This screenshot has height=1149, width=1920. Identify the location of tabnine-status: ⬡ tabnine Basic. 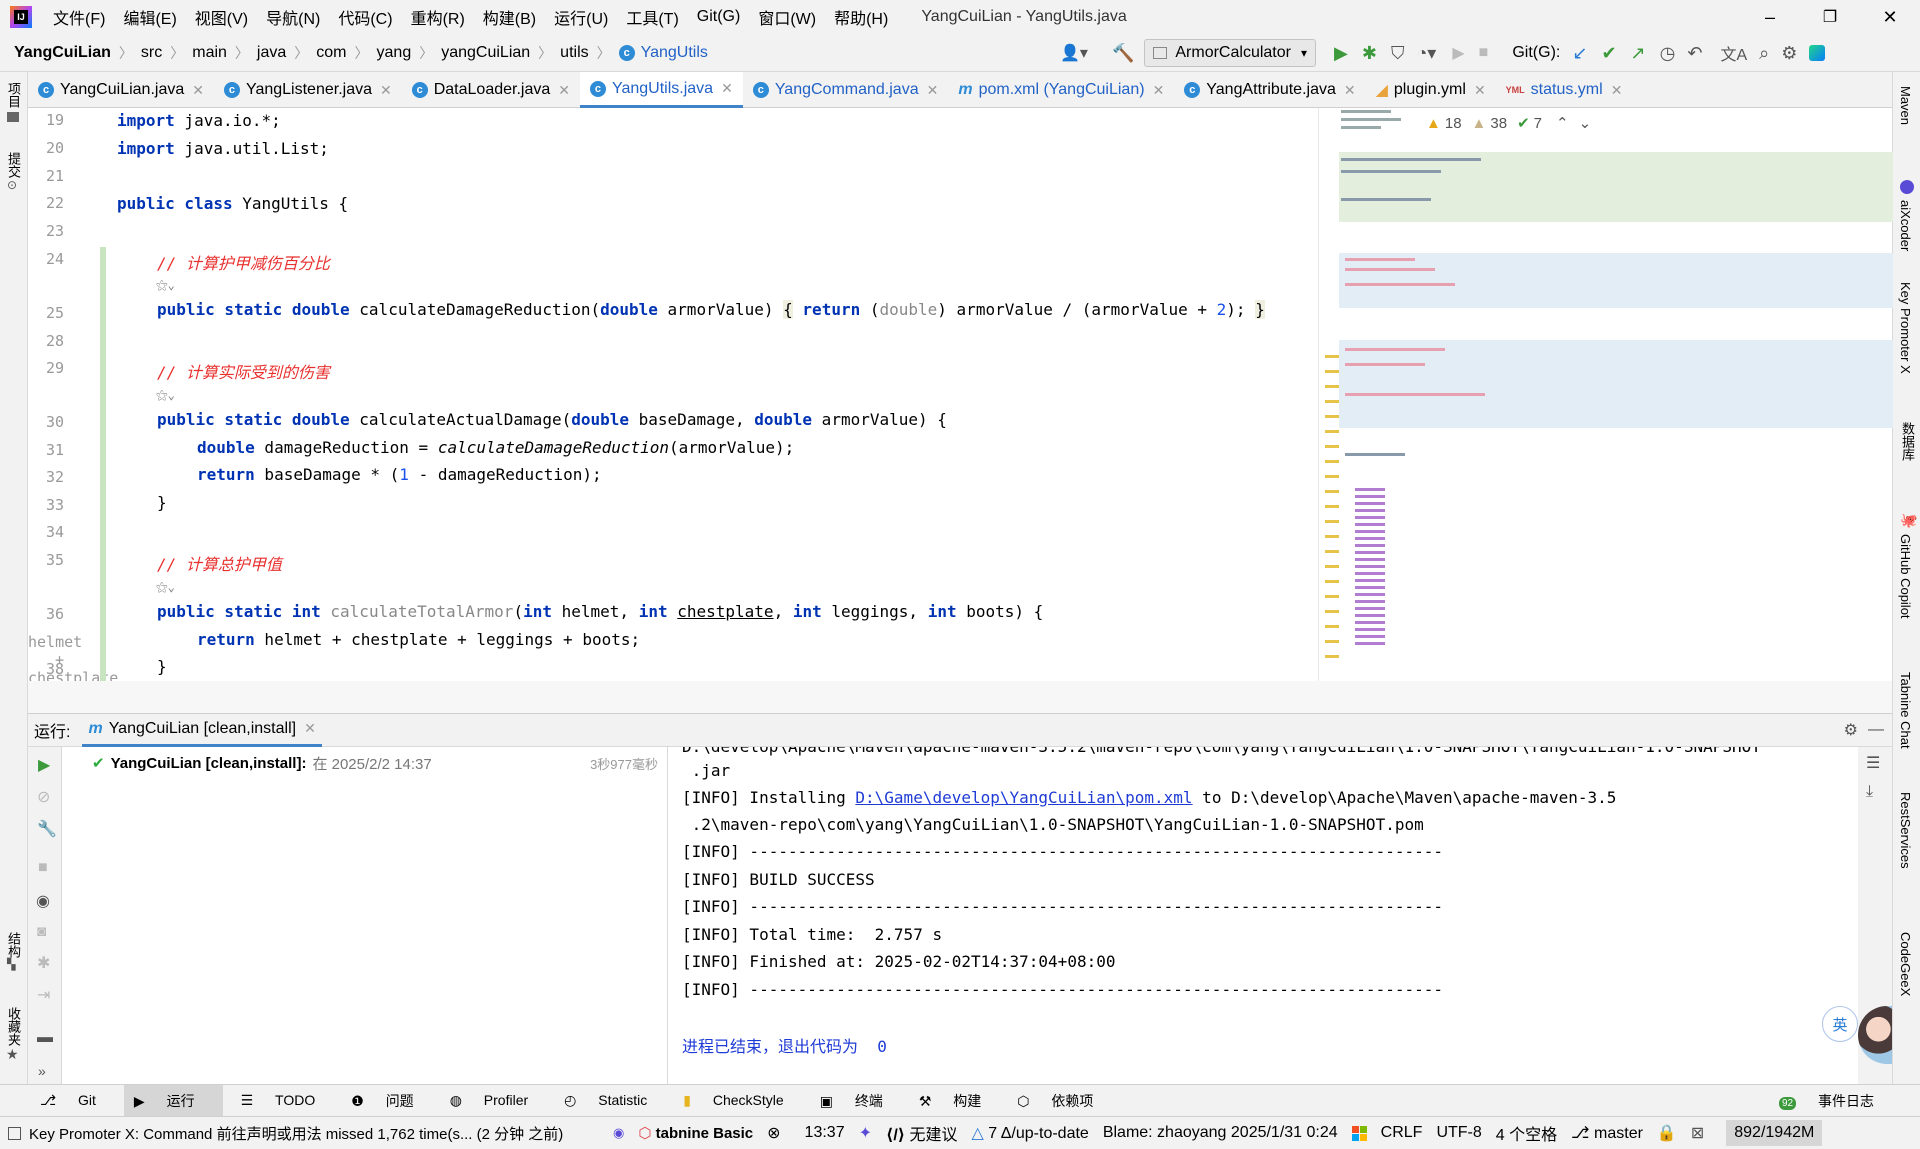
(695, 1133).